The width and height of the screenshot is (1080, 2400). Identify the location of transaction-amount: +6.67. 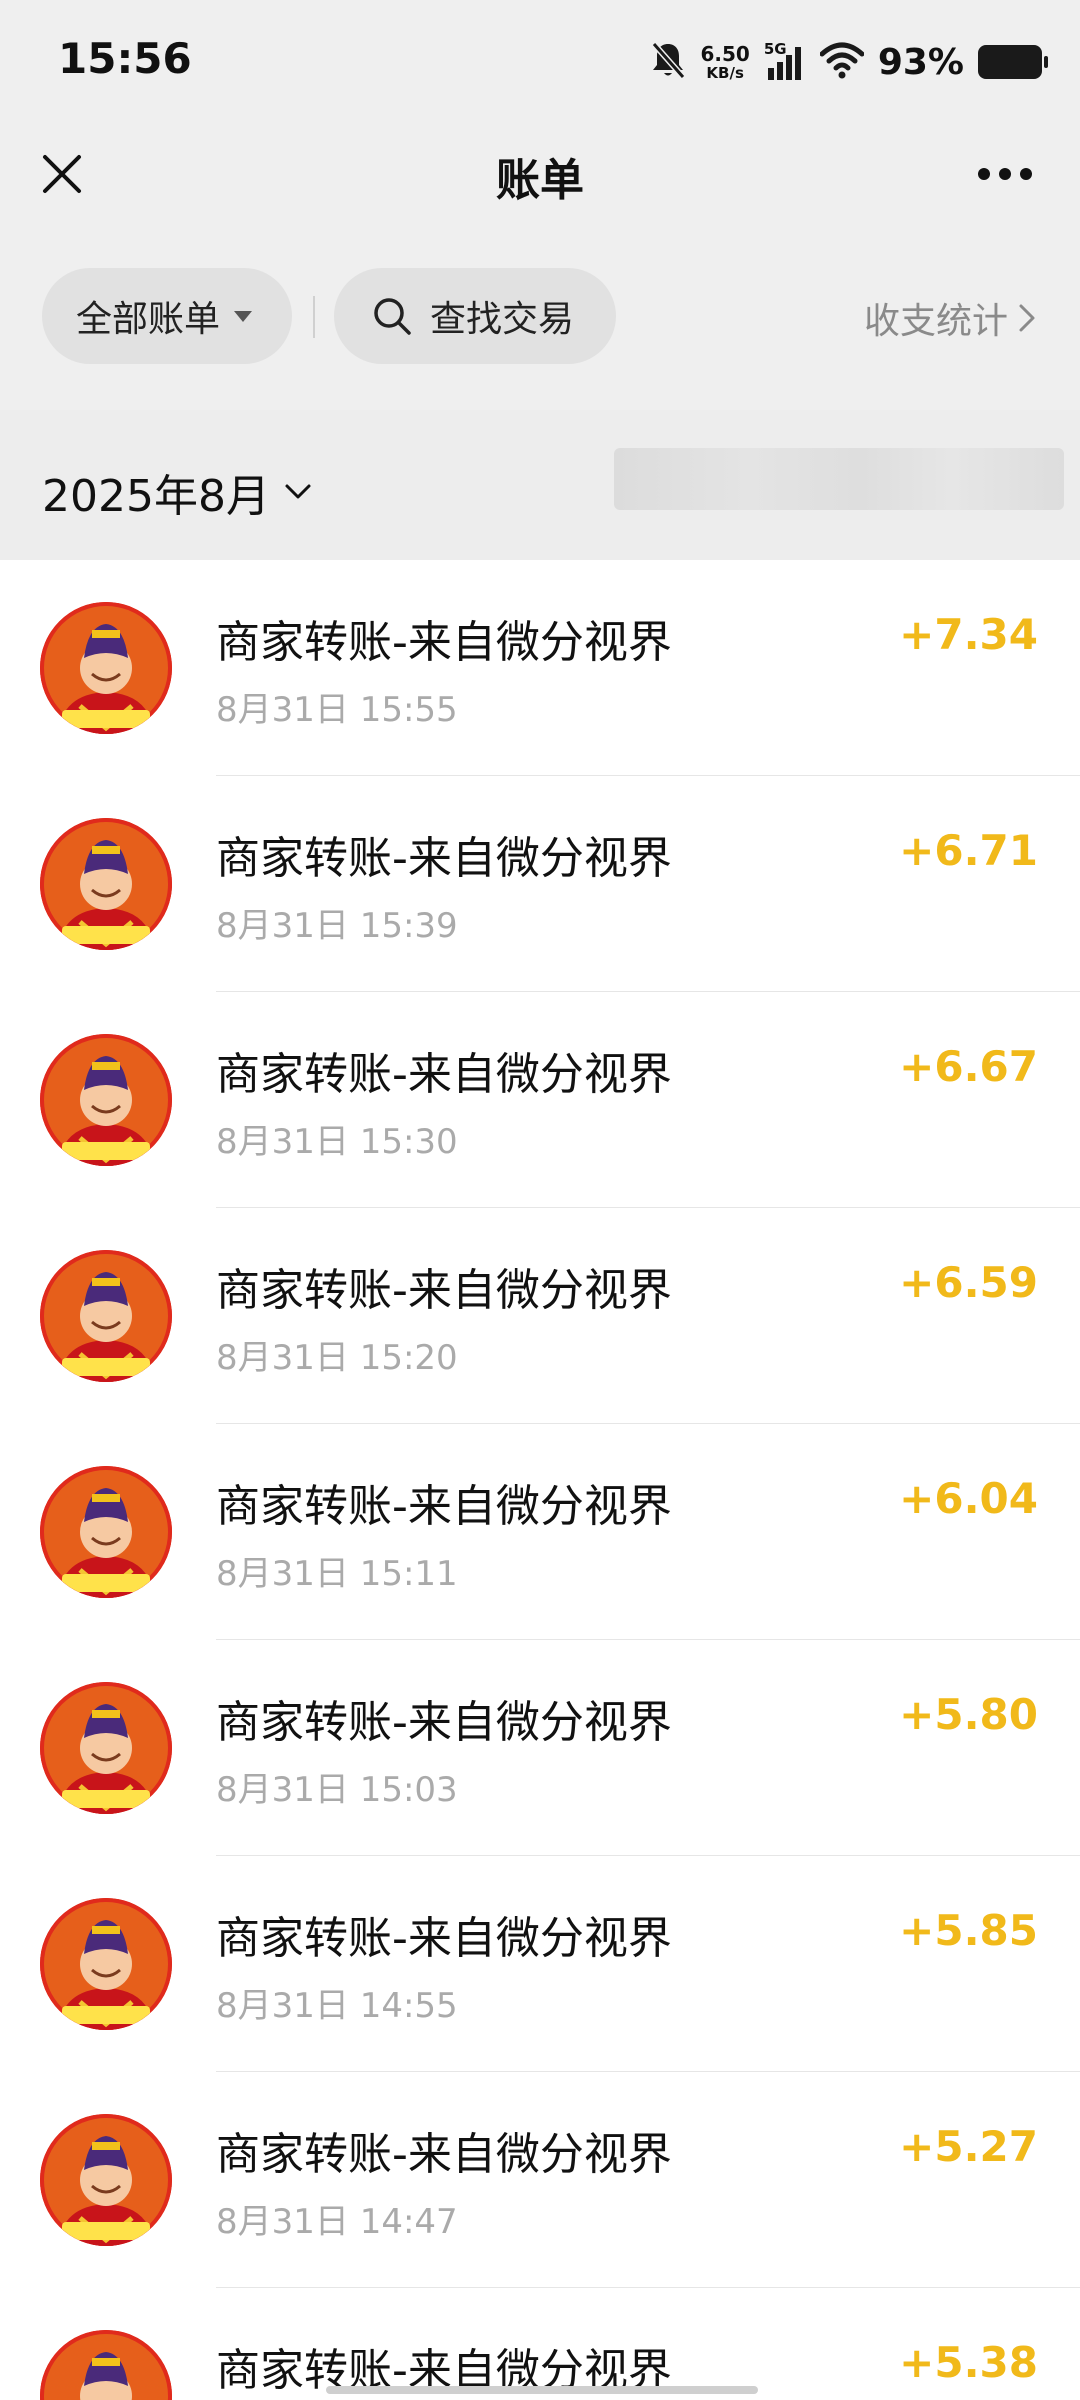
(968, 1066).